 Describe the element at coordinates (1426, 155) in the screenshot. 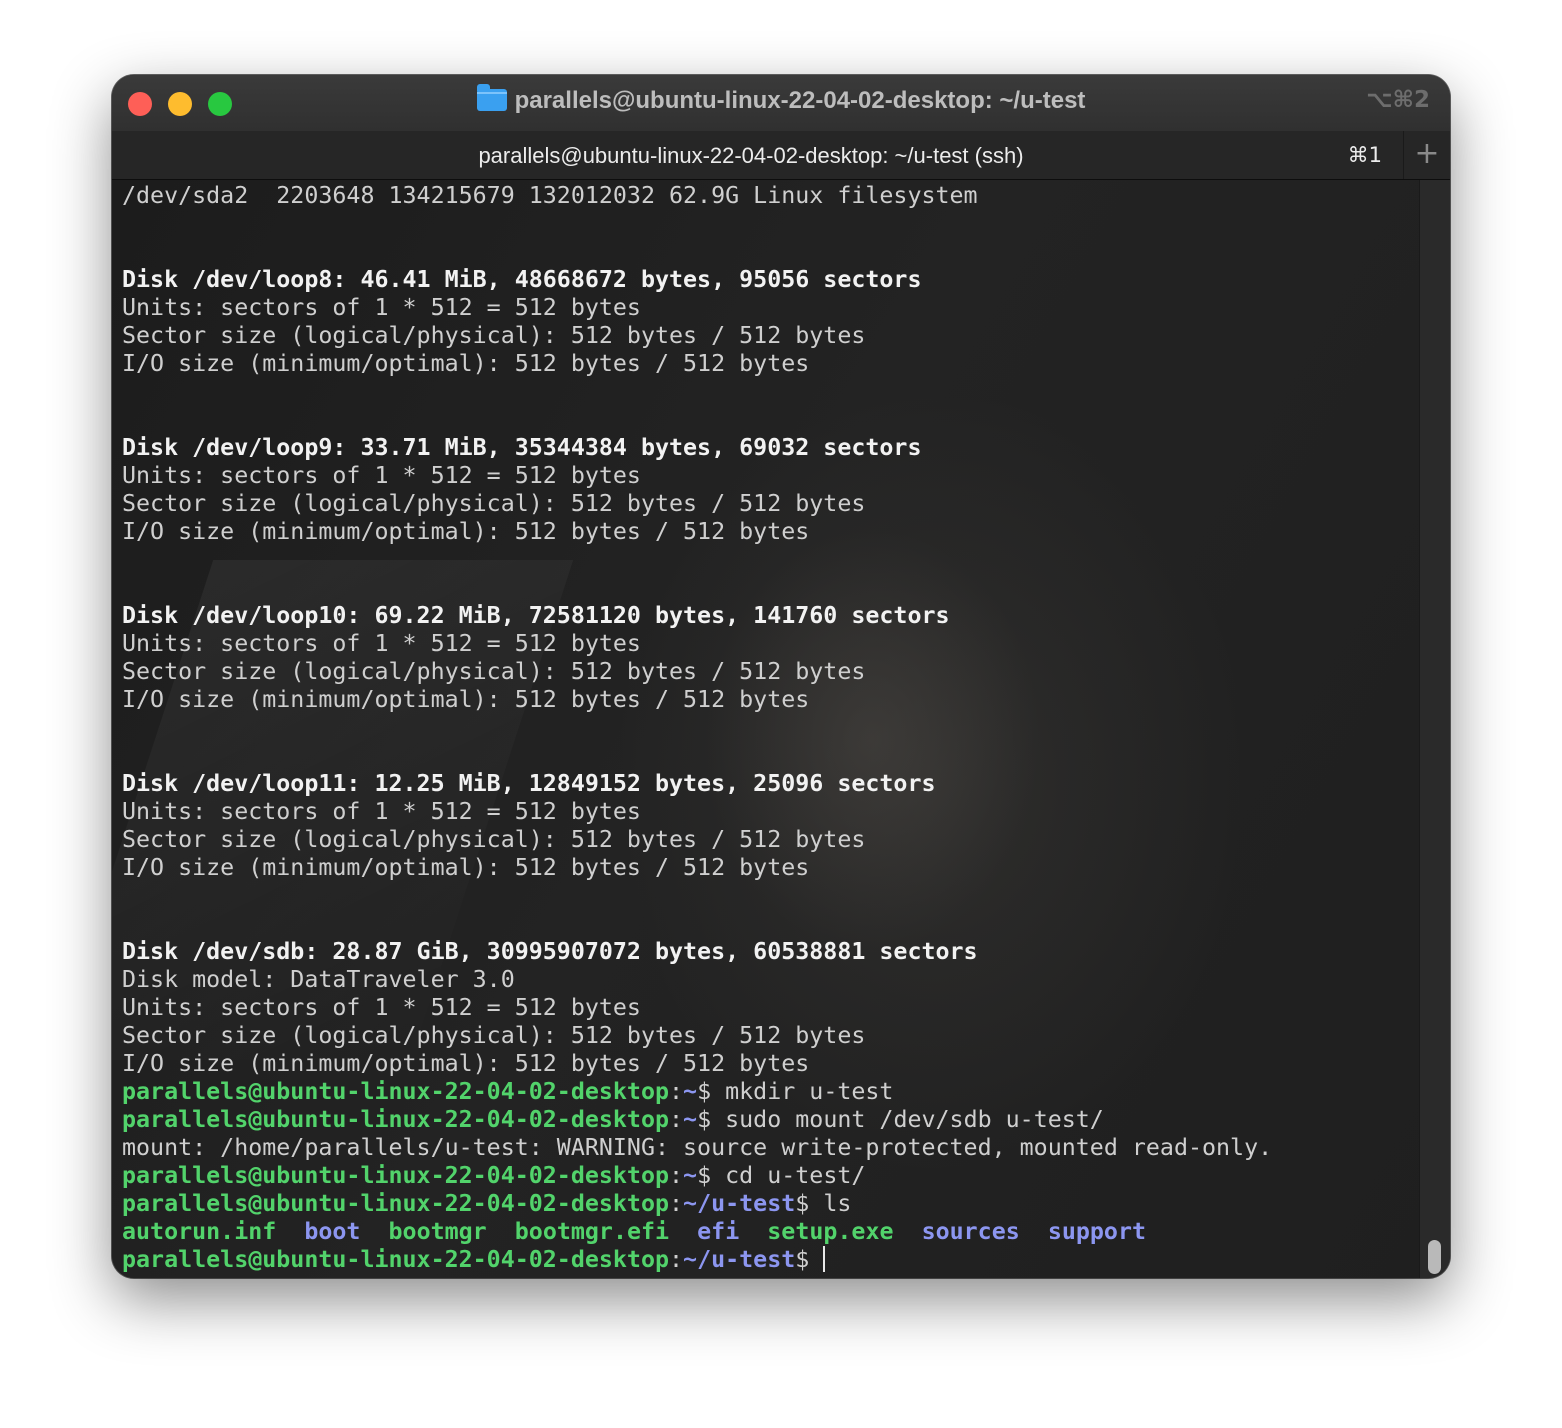

I see `new-tab-button: +` at that location.